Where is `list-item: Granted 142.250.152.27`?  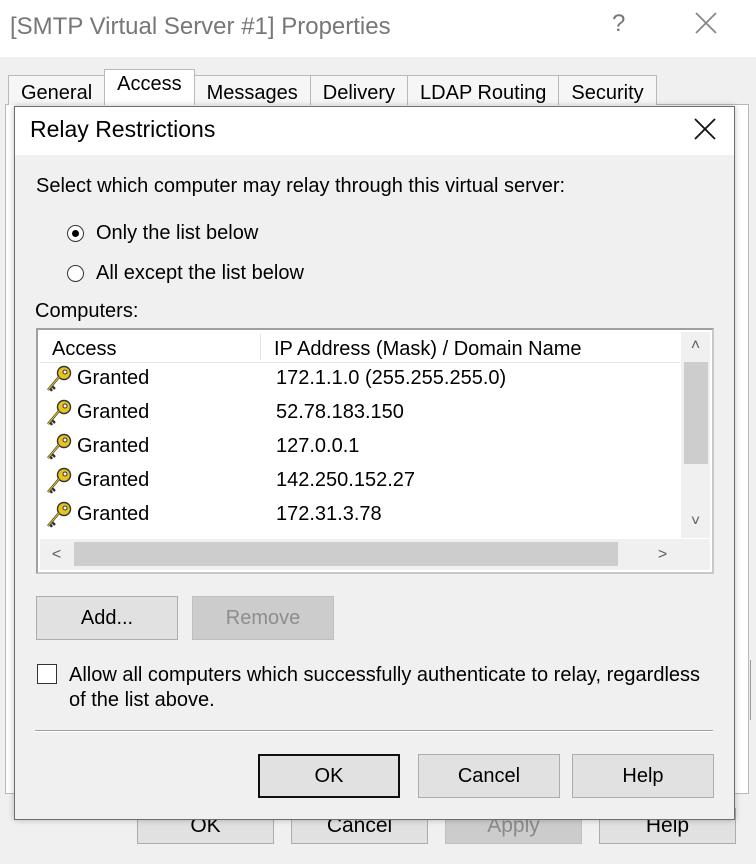
list-item: Granted 142.250.152.27 is located at coordinates (360, 480).